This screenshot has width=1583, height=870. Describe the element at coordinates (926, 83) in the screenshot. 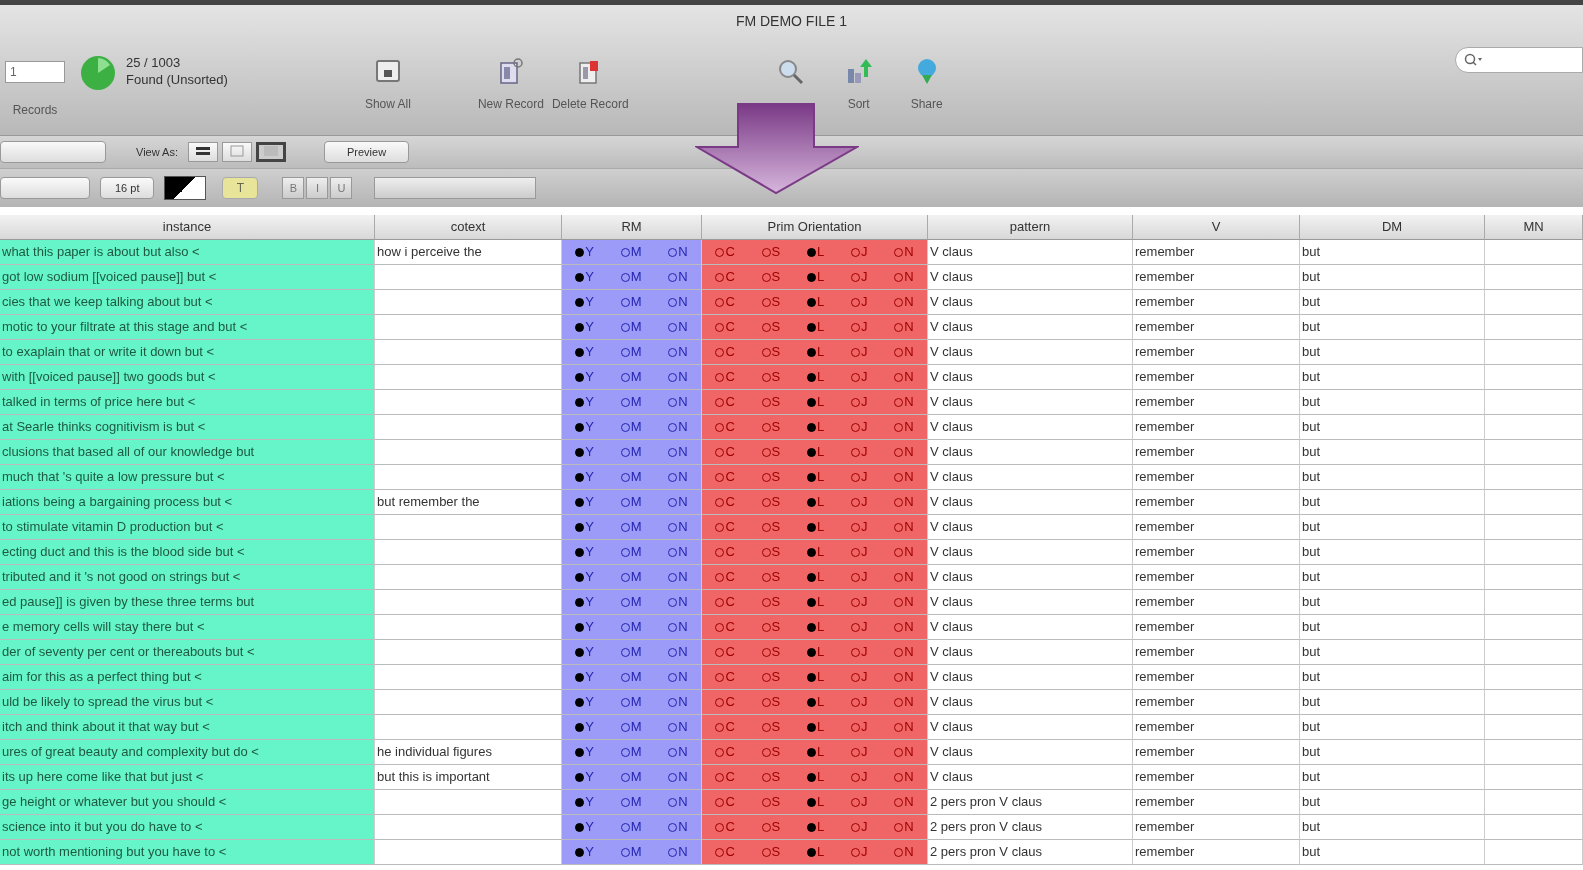

I see `toolbar-button: Share` at that location.